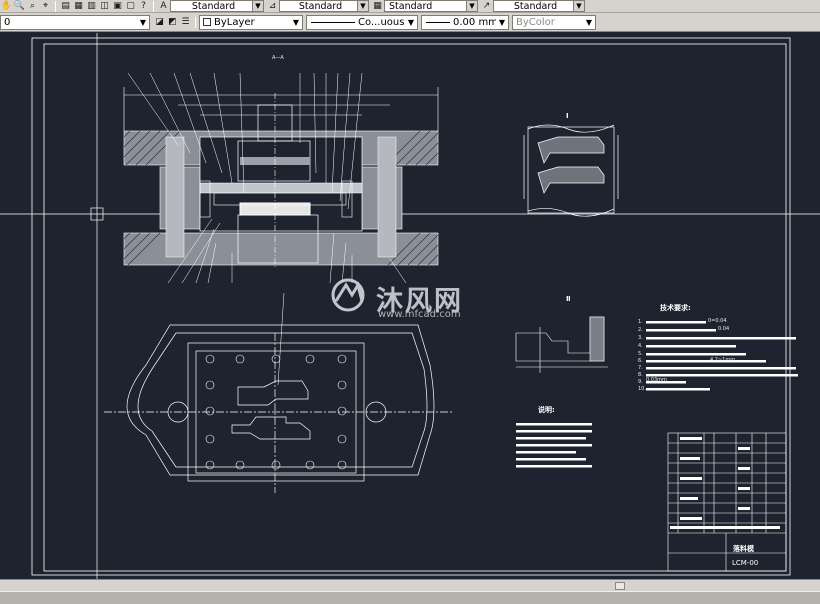  I want to click on horizontal-scrollbar, so click(410, 585).